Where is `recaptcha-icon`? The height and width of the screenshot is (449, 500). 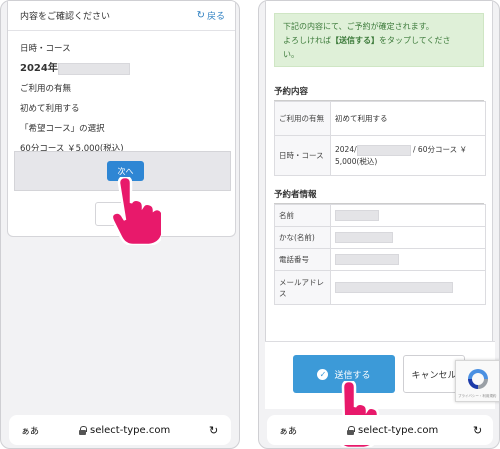 recaptcha-icon is located at coordinates (478, 379).